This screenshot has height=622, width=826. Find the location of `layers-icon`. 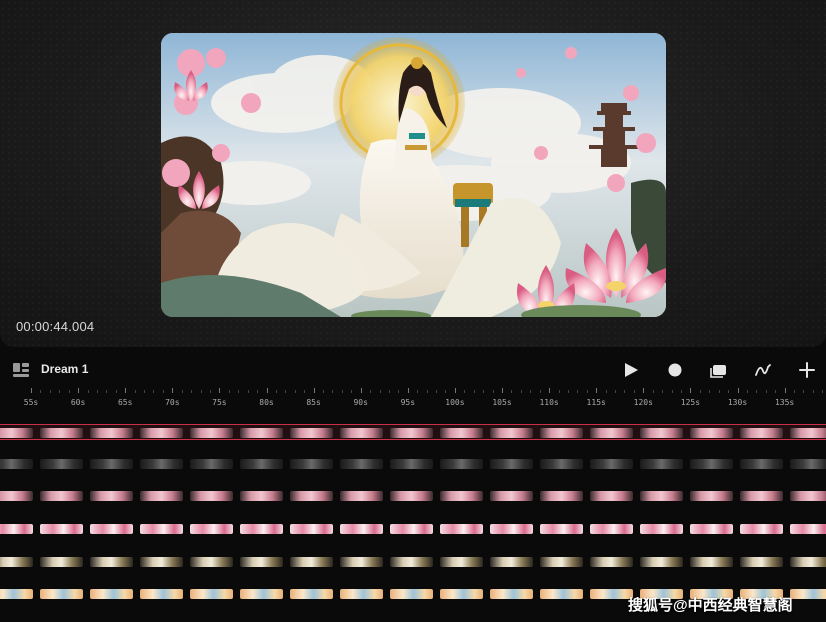

layers-icon is located at coordinates (21, 370).